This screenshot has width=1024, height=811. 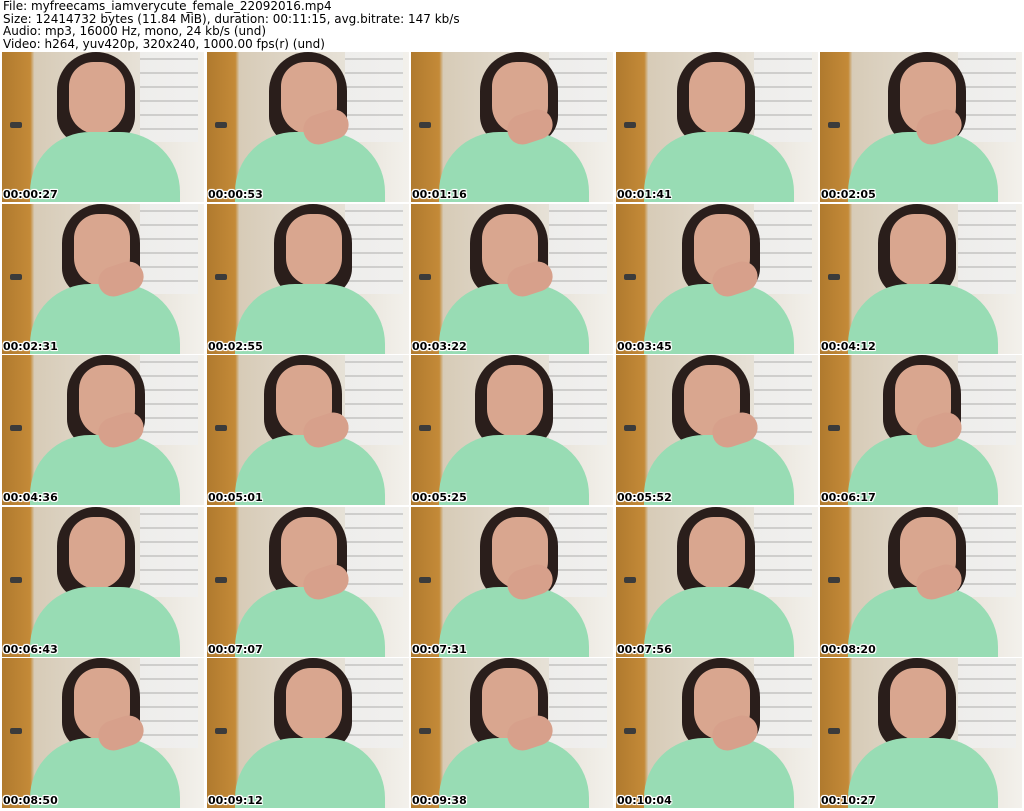 I want to click on video-thumbnail: 00:02:55, so click(x=308, y=279).